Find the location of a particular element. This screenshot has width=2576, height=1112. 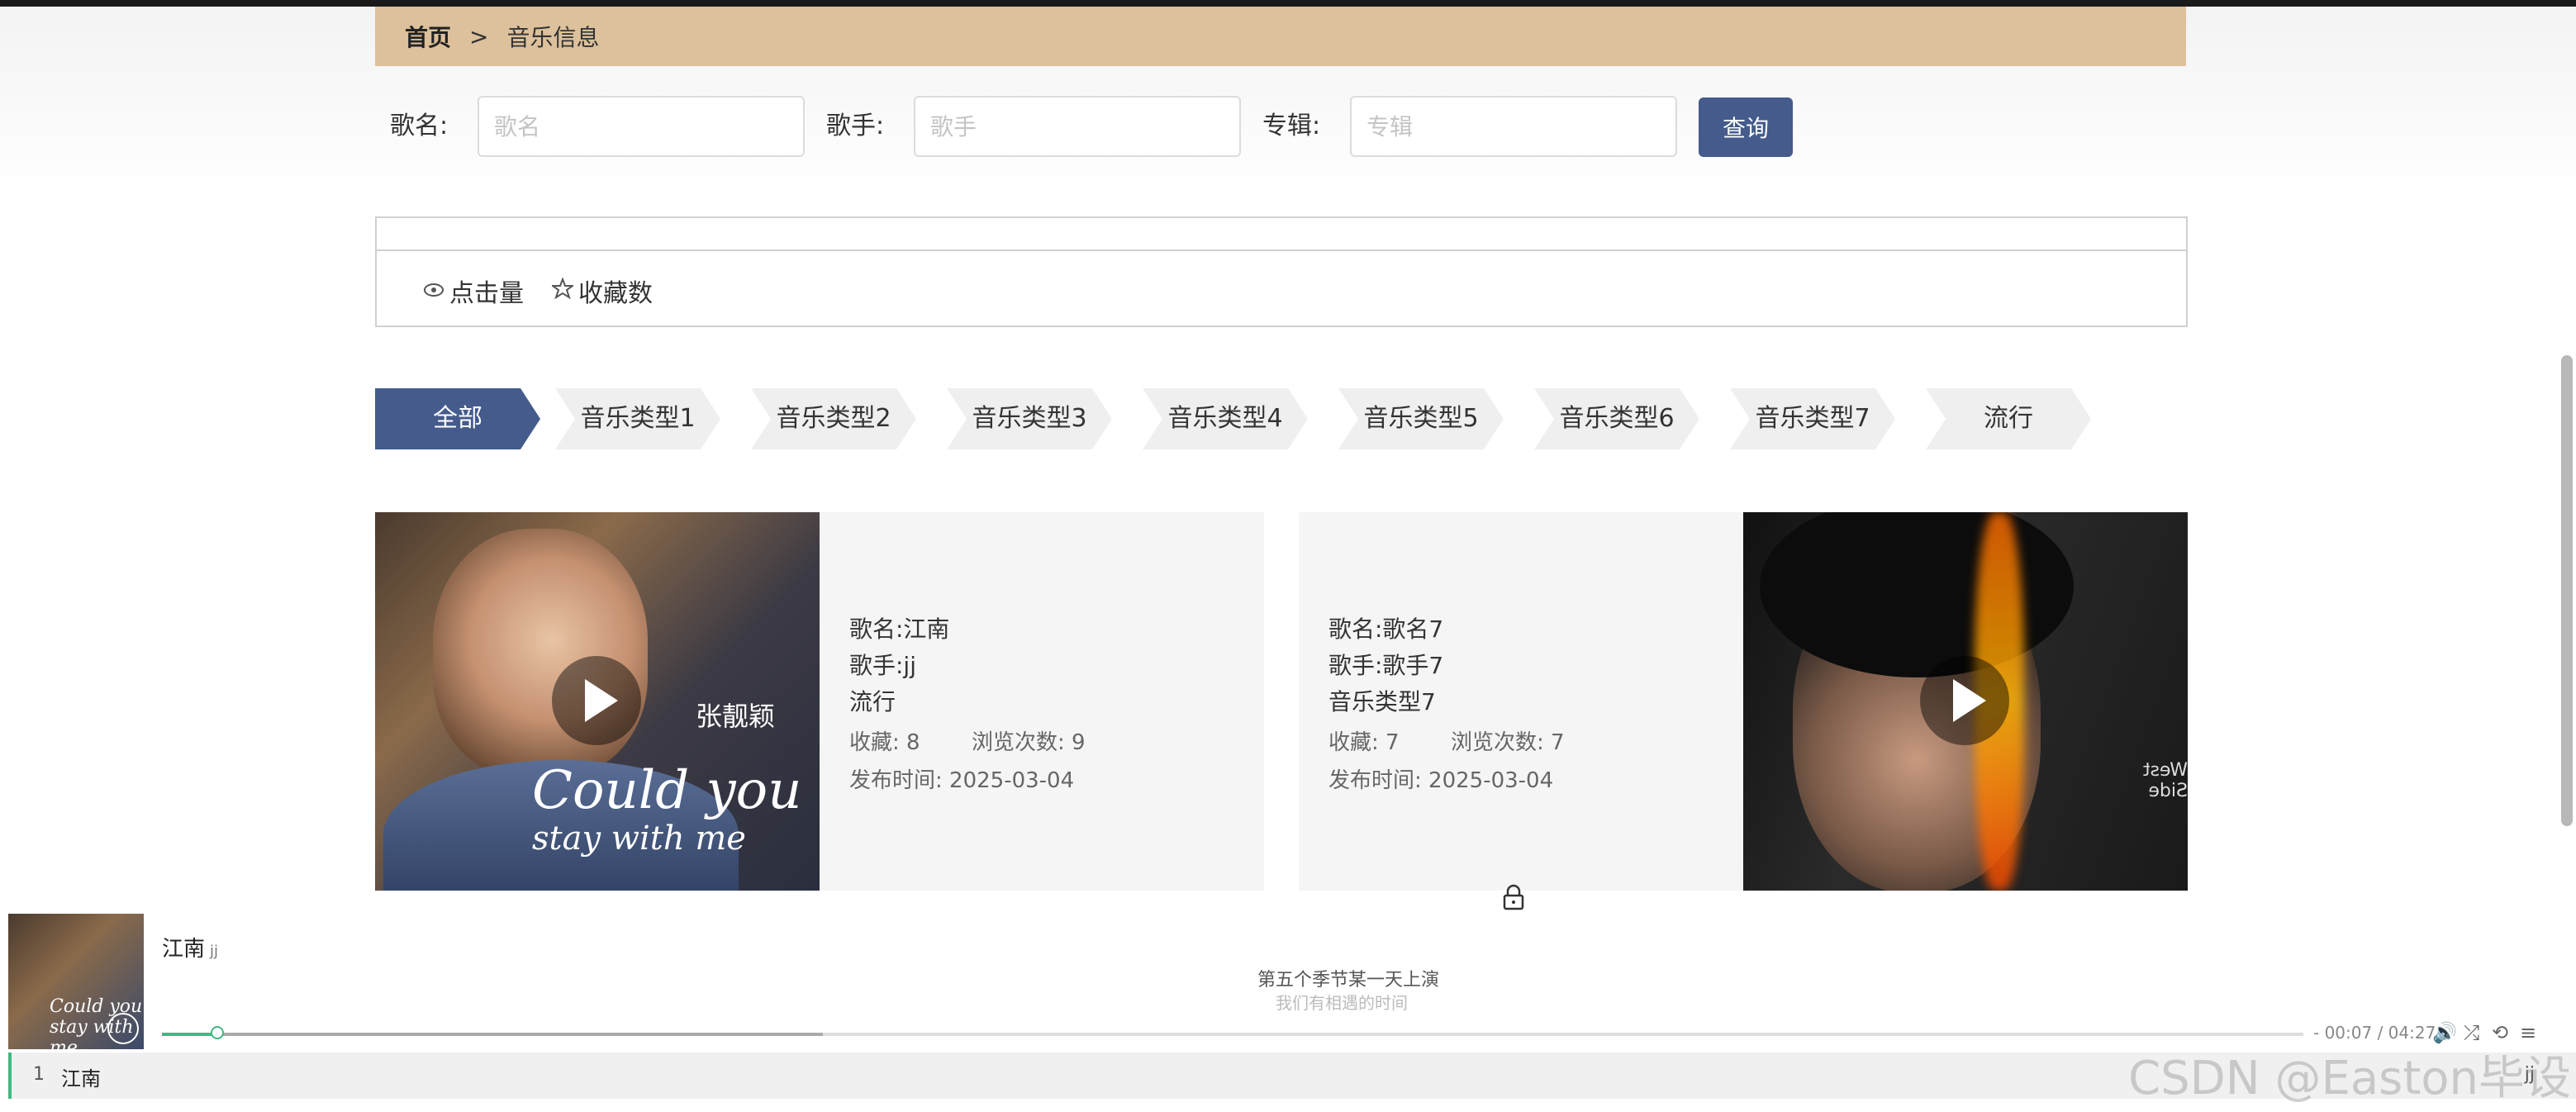

category-tab: 音乐类型1 is located at coordinates (637, 418).